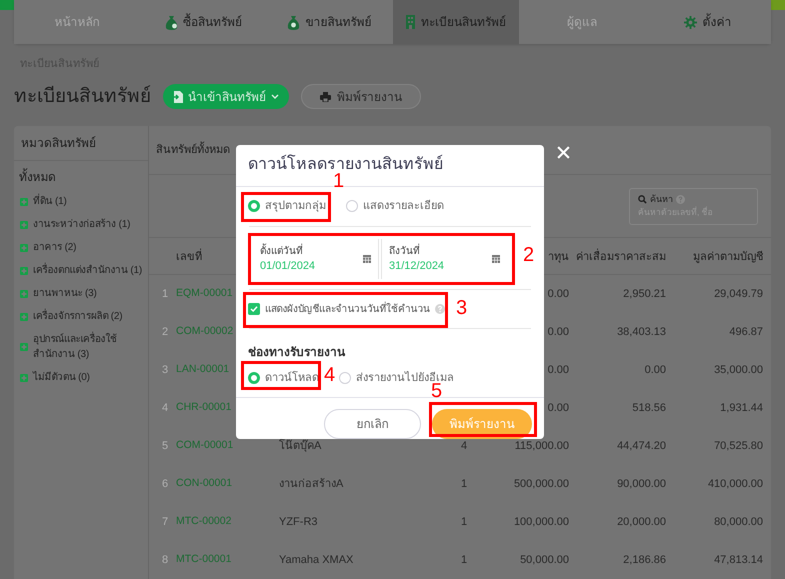  Describe the element at coordinates (541, 446) in the screenshot. I see `table-cell-text: 115,000.00` at that location.